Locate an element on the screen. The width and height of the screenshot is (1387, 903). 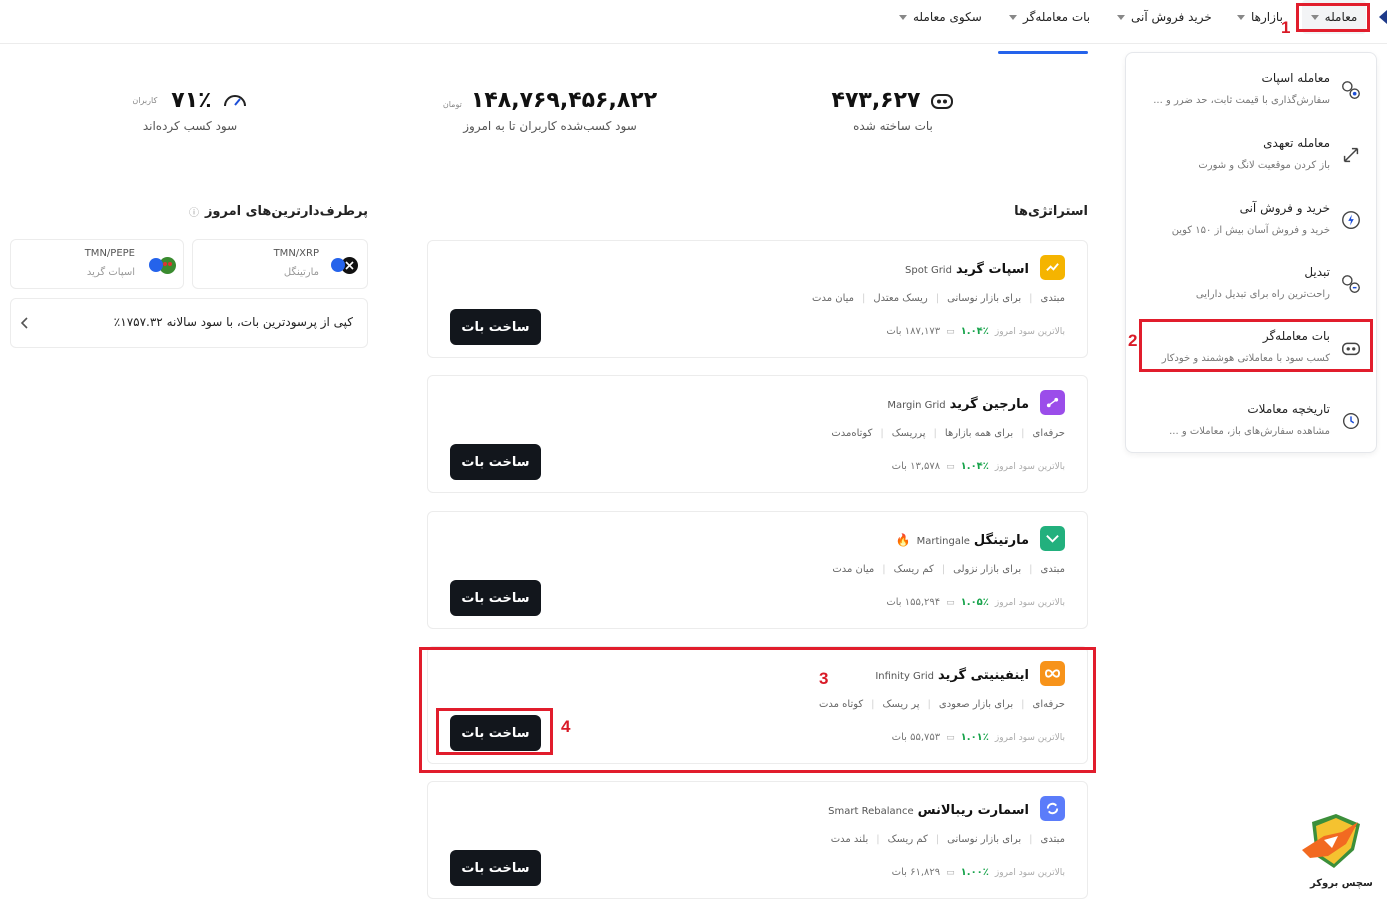
fox-shield-logo is located at coordinates (1331, 841).